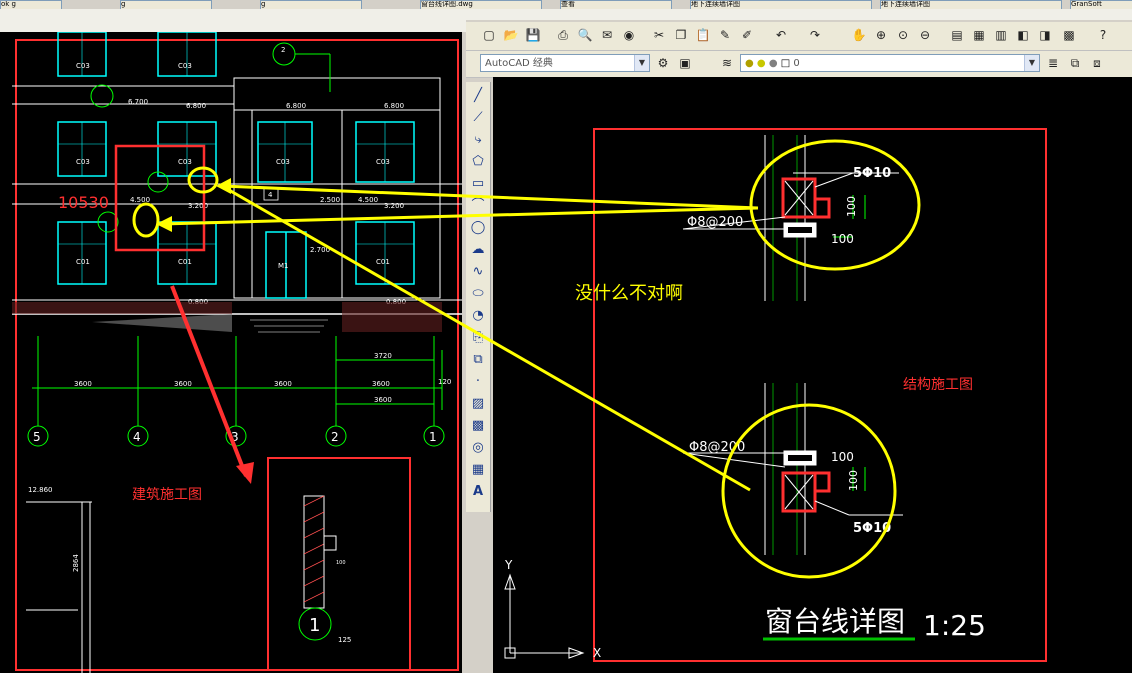  Describe the element at coordinates (283, 266) in the screenshot. I see `door-label: M1` at that location.